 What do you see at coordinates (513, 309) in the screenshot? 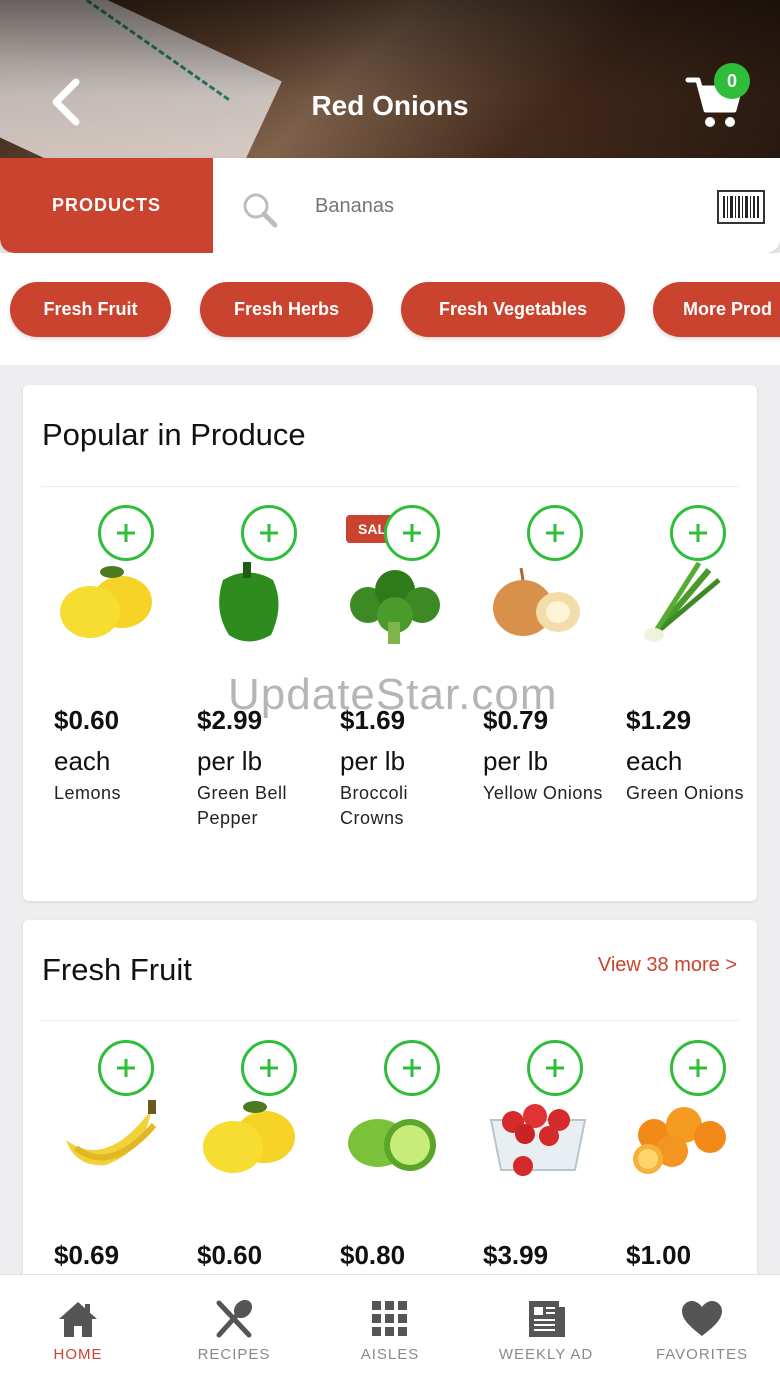
I see `chip-fresh-vegetables: Fresh Vegetables` at bounding box center [513, 309].